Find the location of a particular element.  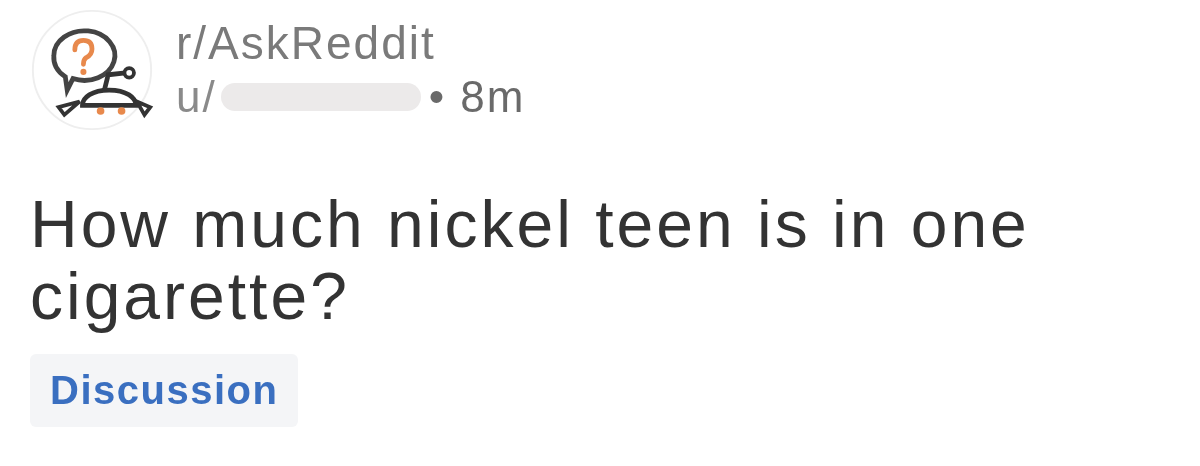

username: u/ is located at coordinates (196, 97).